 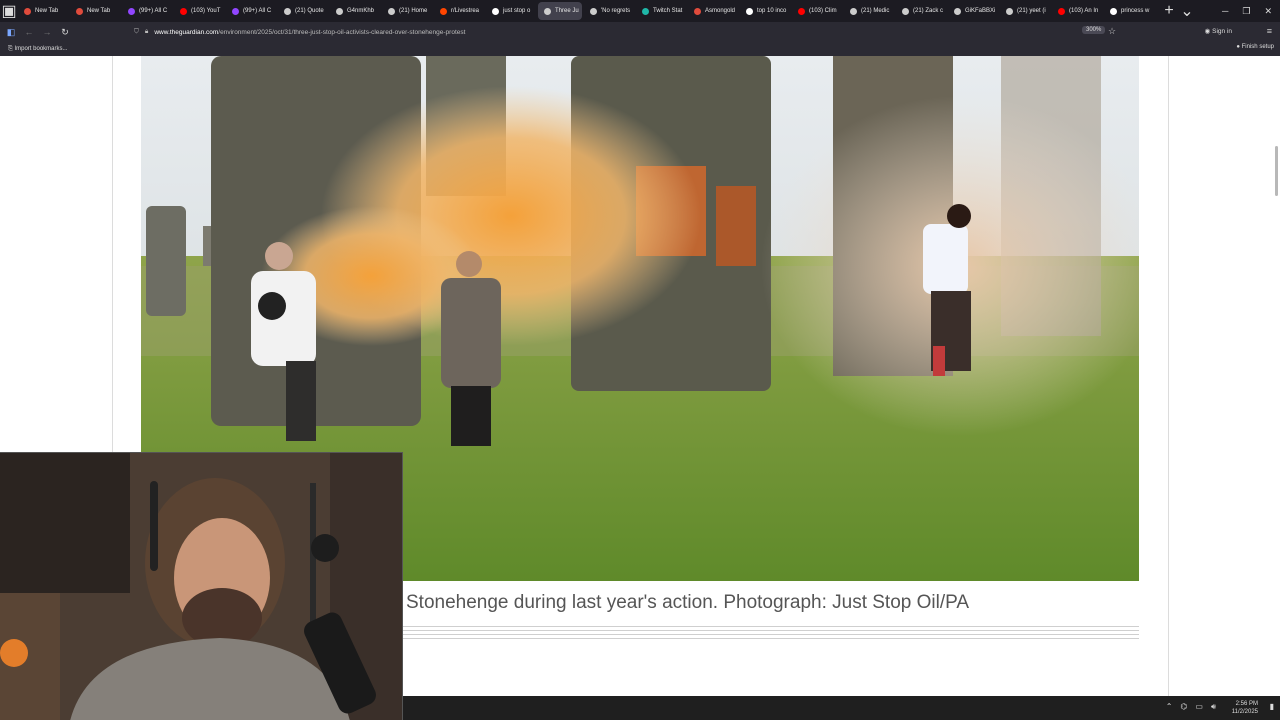 What do you see at coordinates (146, 32) in the screenshot?
I see `lock-icon: 🔒︎` at bounding box center [146, 32].